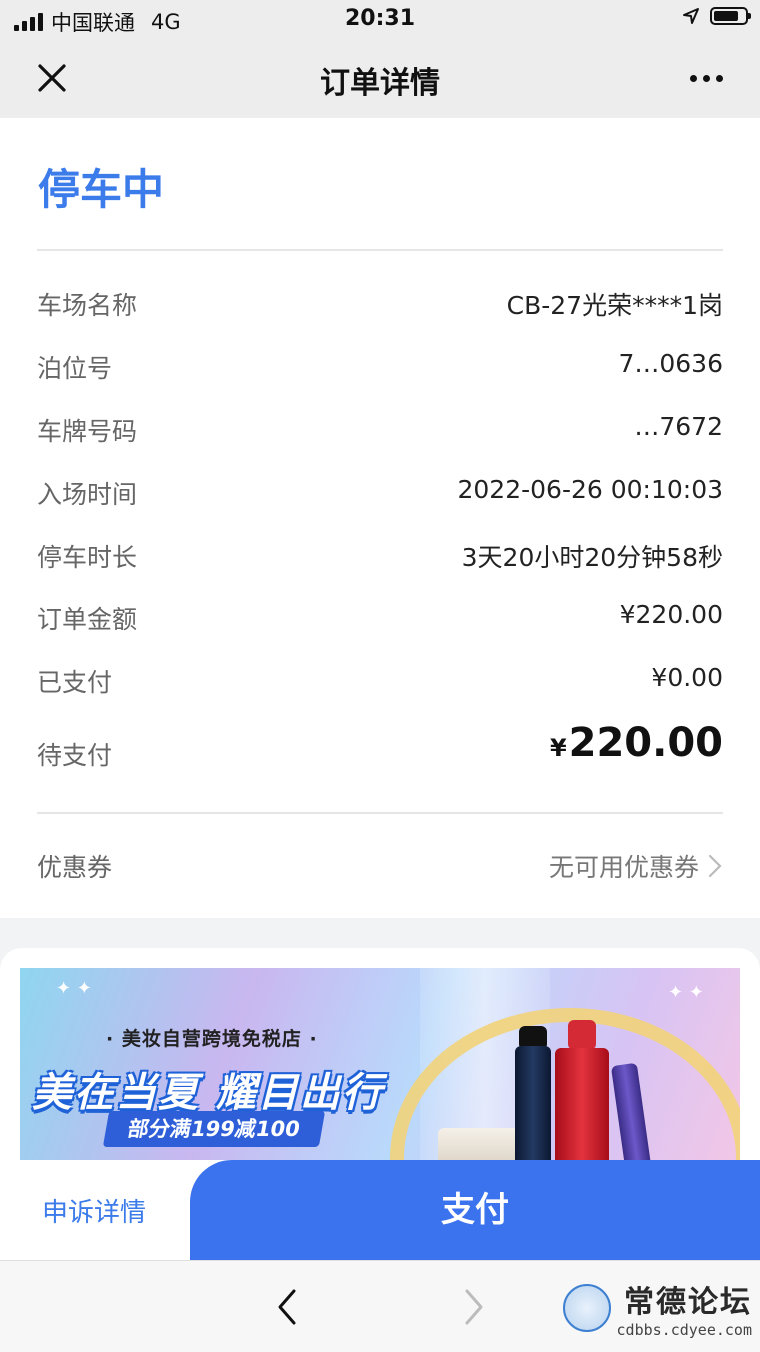  I want to click on watermark-url: cdbbs.cdyee.com, so click(684, 1330).